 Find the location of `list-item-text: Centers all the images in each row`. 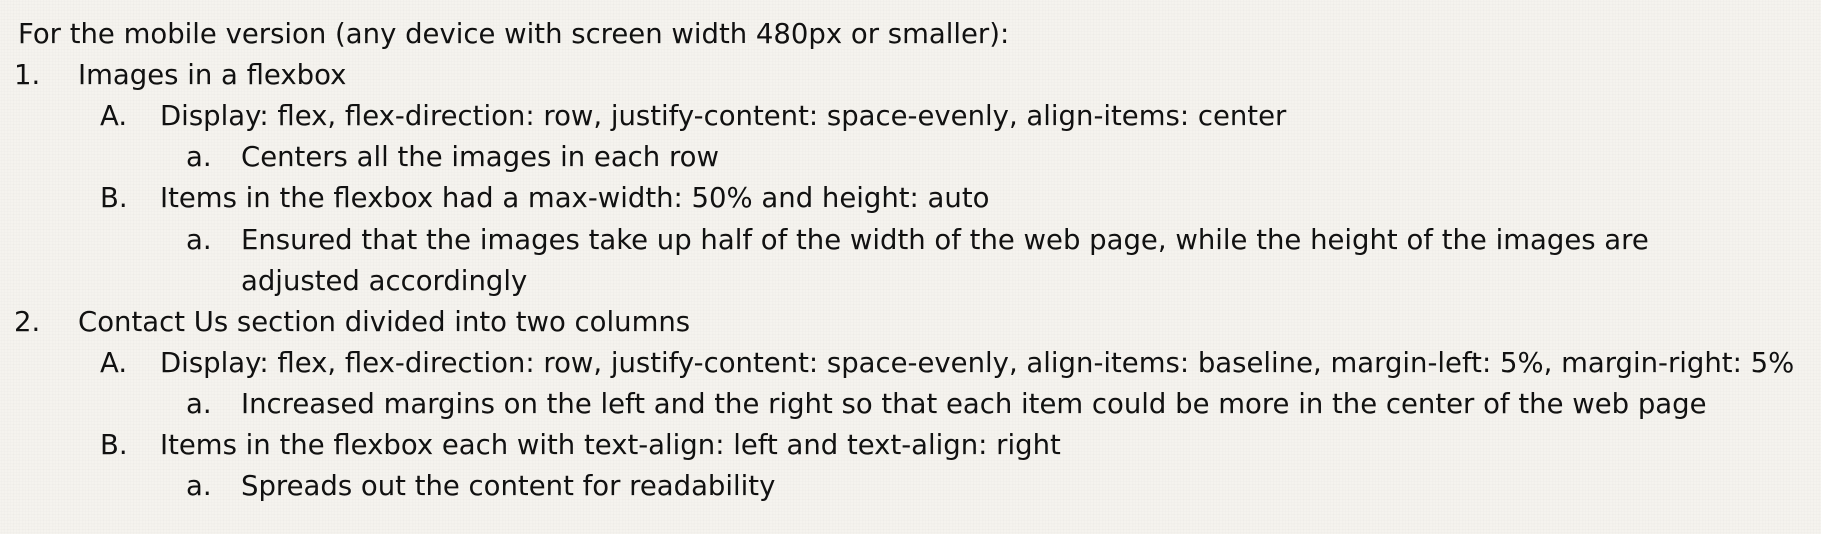

list-item-text: Centers all the images in each row is located at coordinates (480, 157).